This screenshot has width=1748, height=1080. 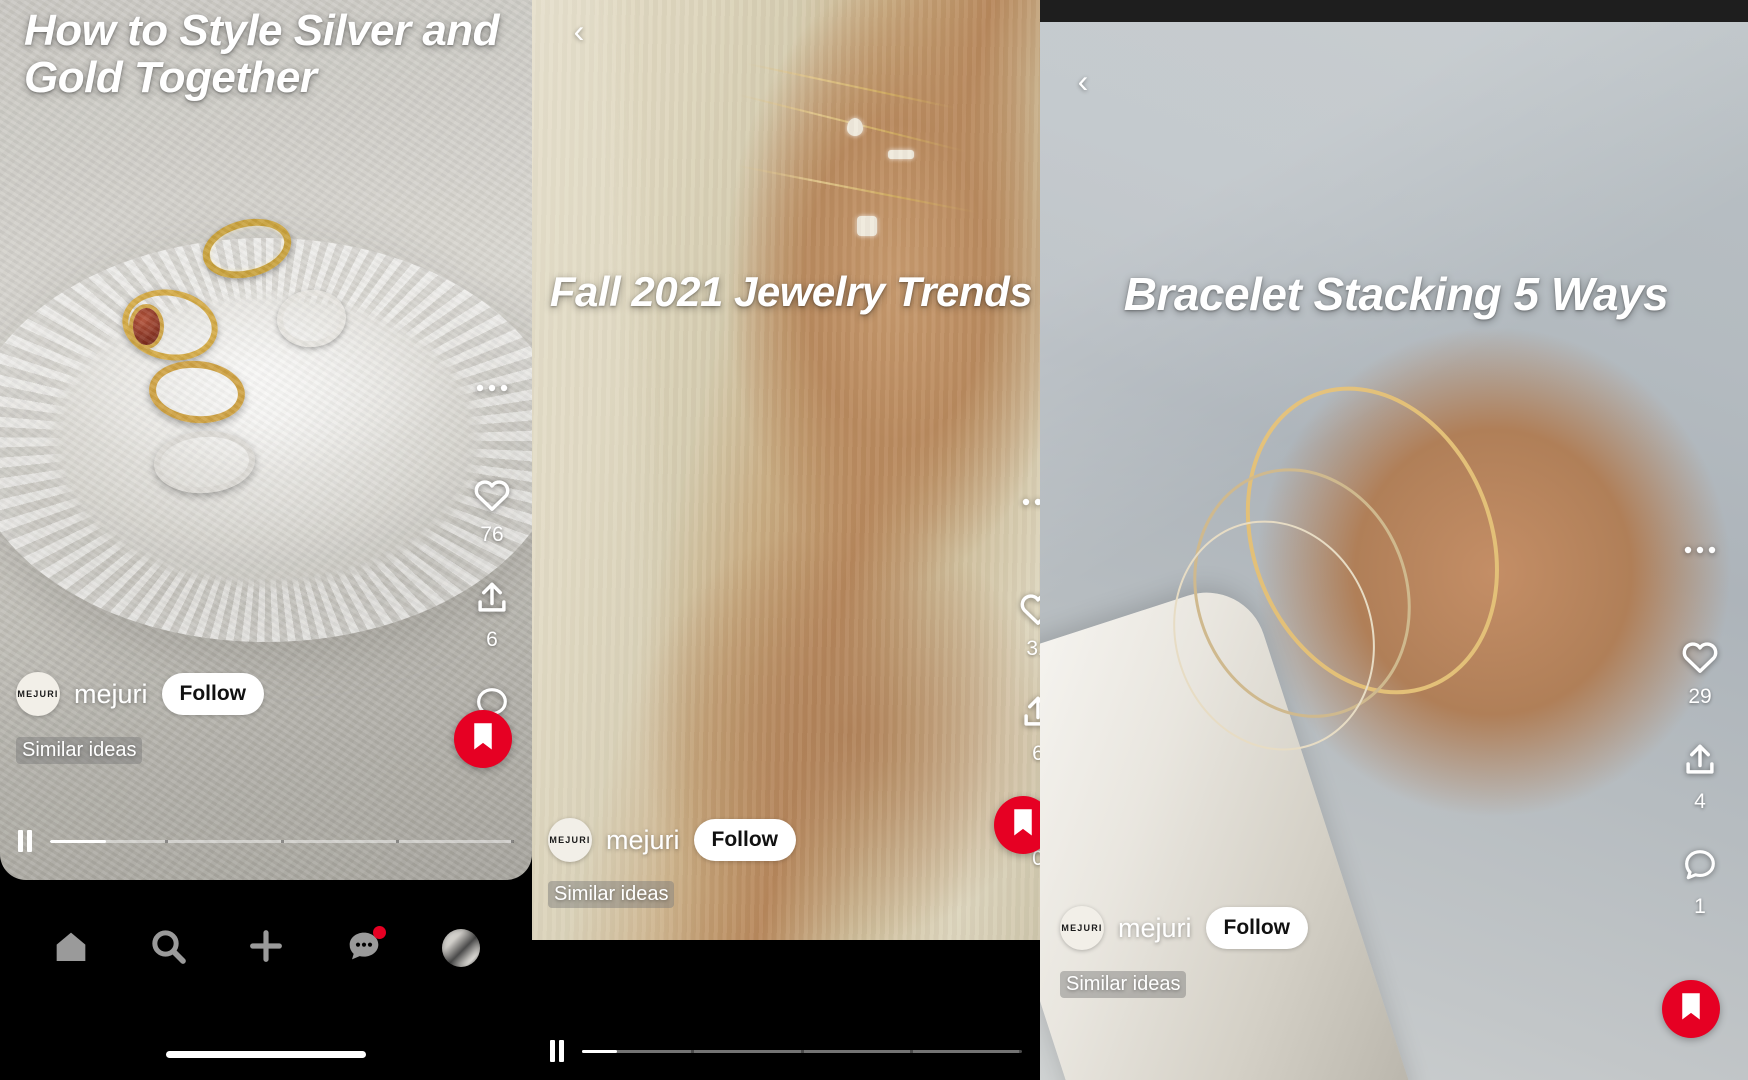 I want to click on glass-dish, so click(x=266, y=440).